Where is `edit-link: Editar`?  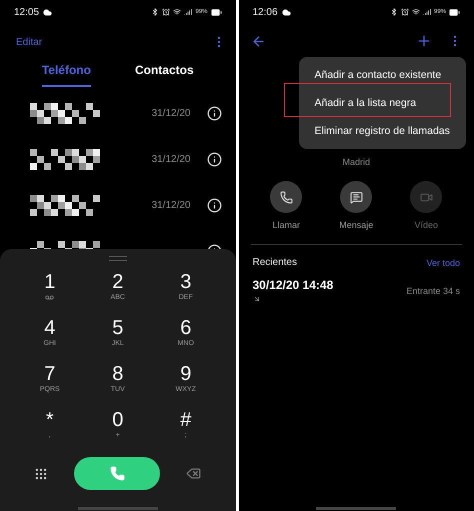
edit-link: Editar is located at coordinates (29, 42).